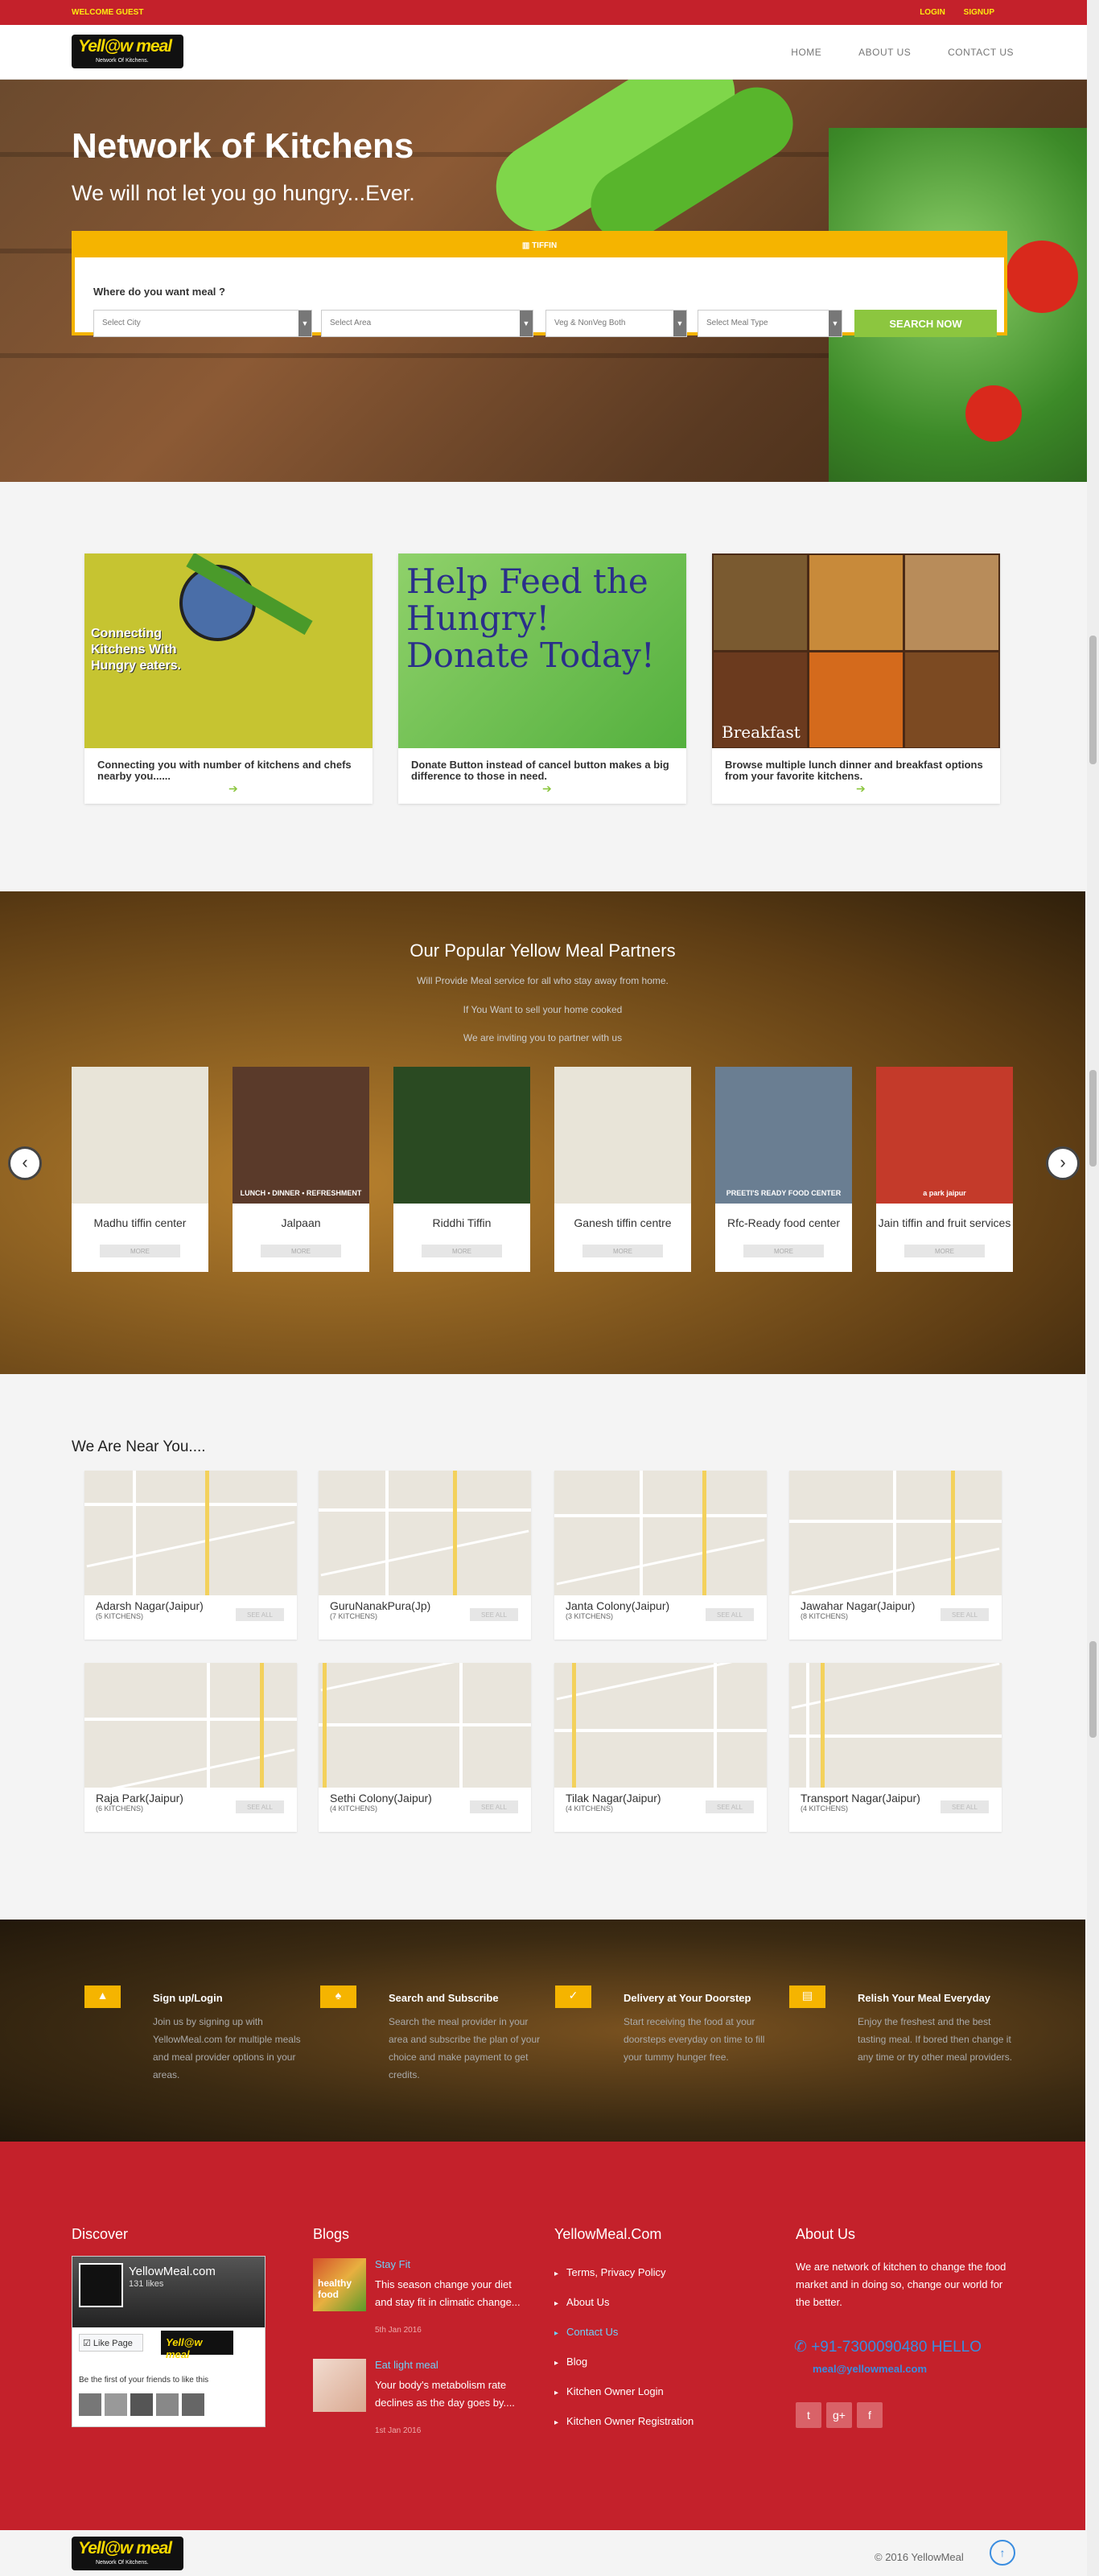 The width and height of the screenshot is (1099, 2576). I want to click on partner-card: Riddhi Tiffin MORE, so click(461, 1169).